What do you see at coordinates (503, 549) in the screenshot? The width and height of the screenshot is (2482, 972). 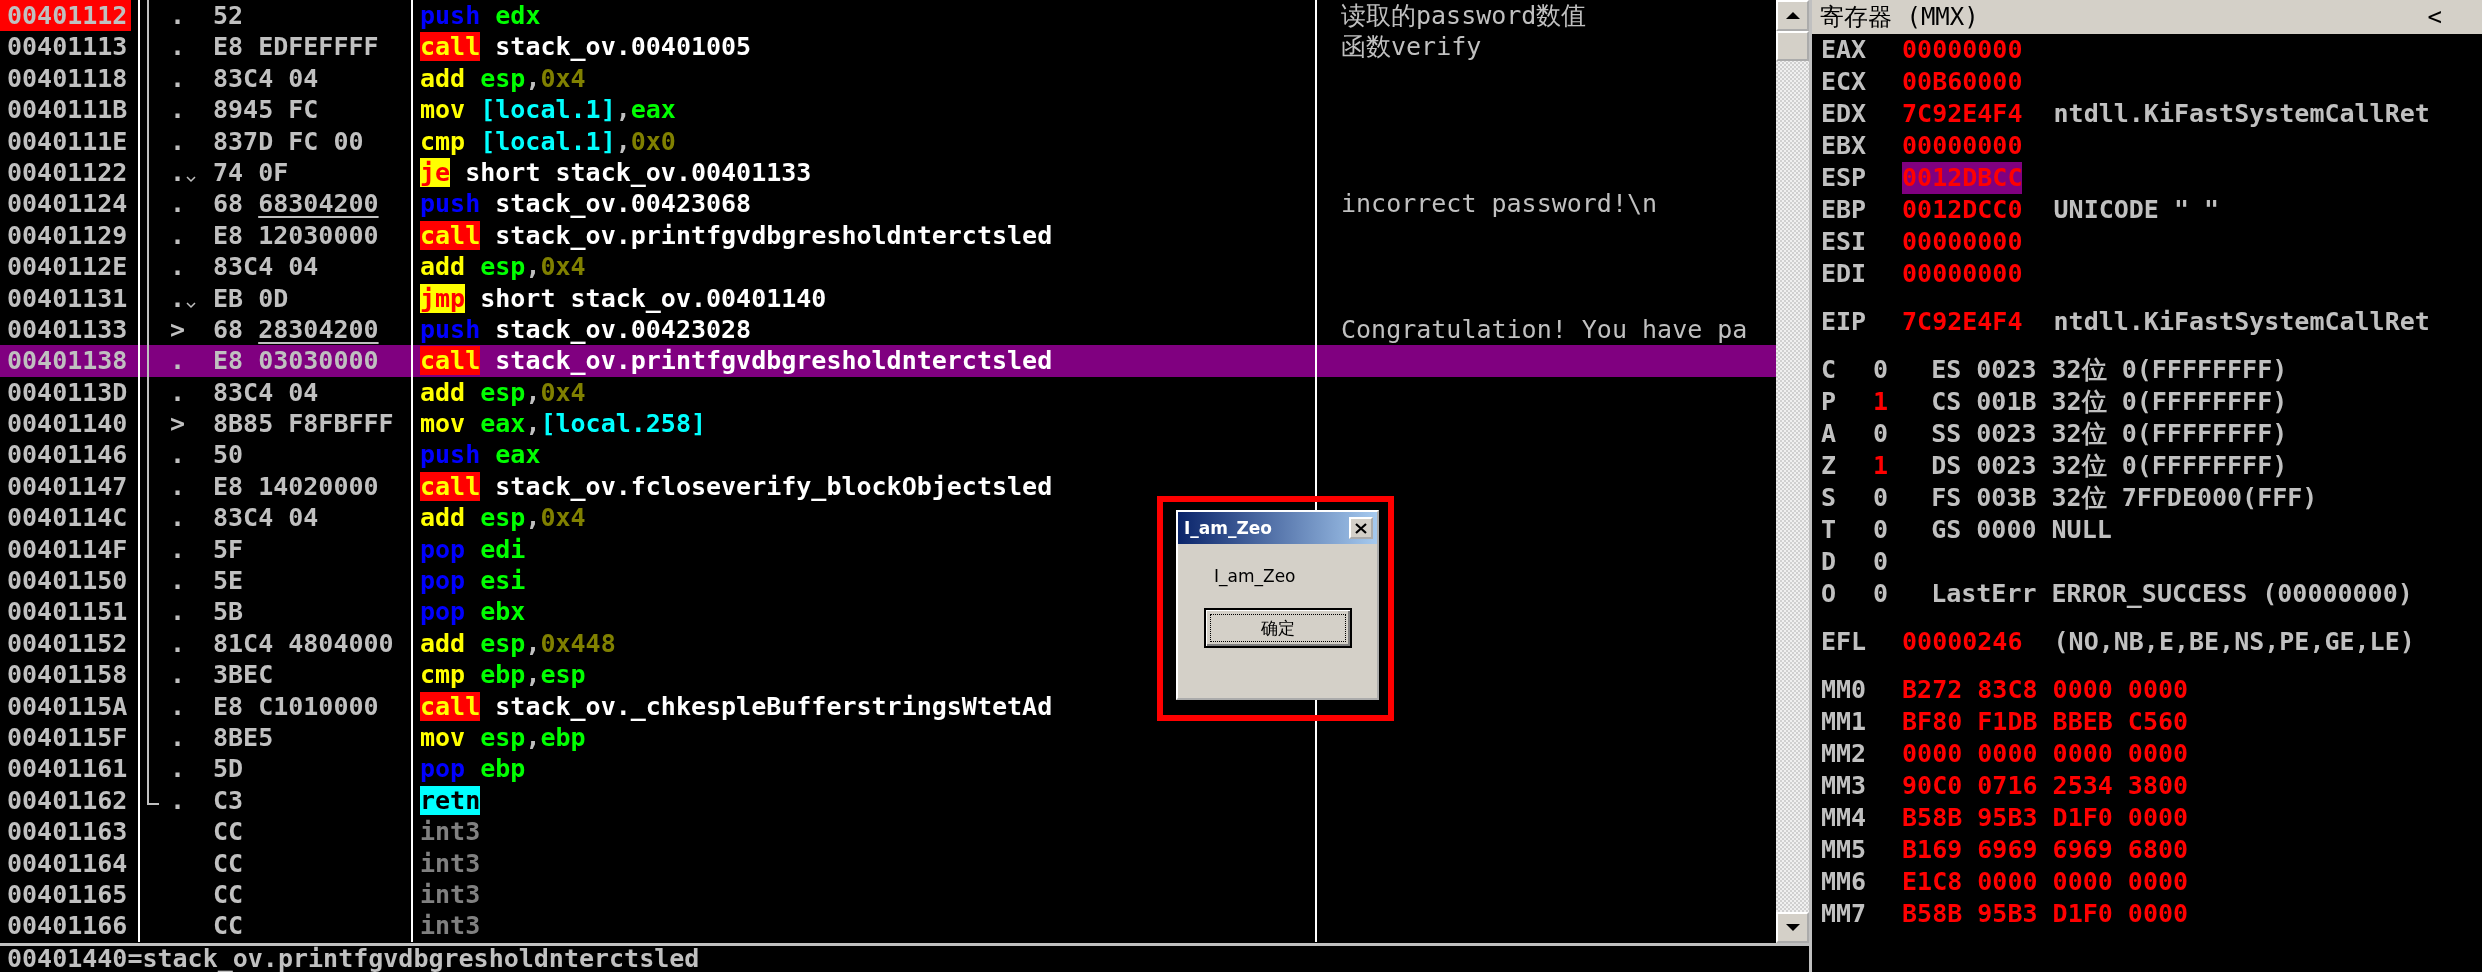 I see `operand-text: edi` at bounding box center [503, 549].